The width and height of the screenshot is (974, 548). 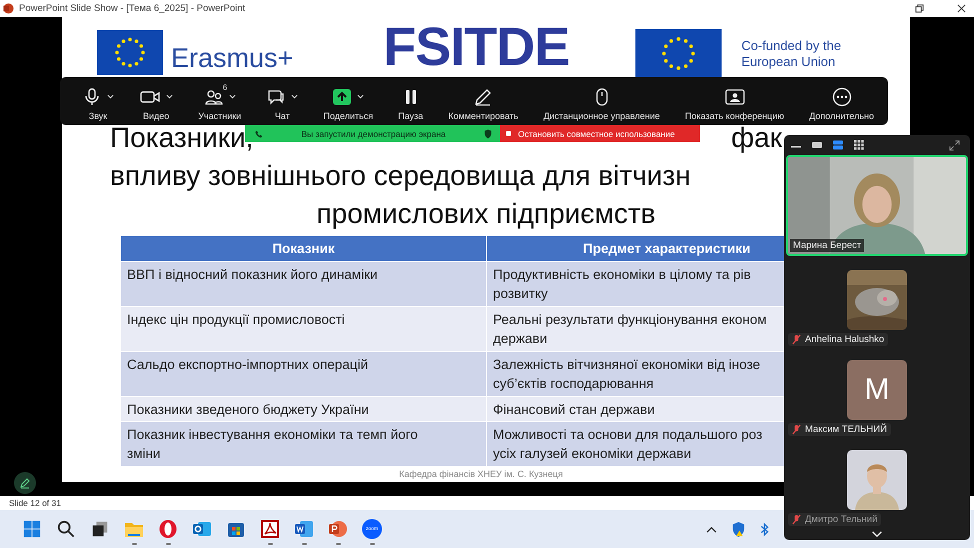 What do you see at coordinates (304, 284) in the screenshot?
I see `table-cell: ВВП і відносний показник його динаміки` at bounding box center [304, 284].